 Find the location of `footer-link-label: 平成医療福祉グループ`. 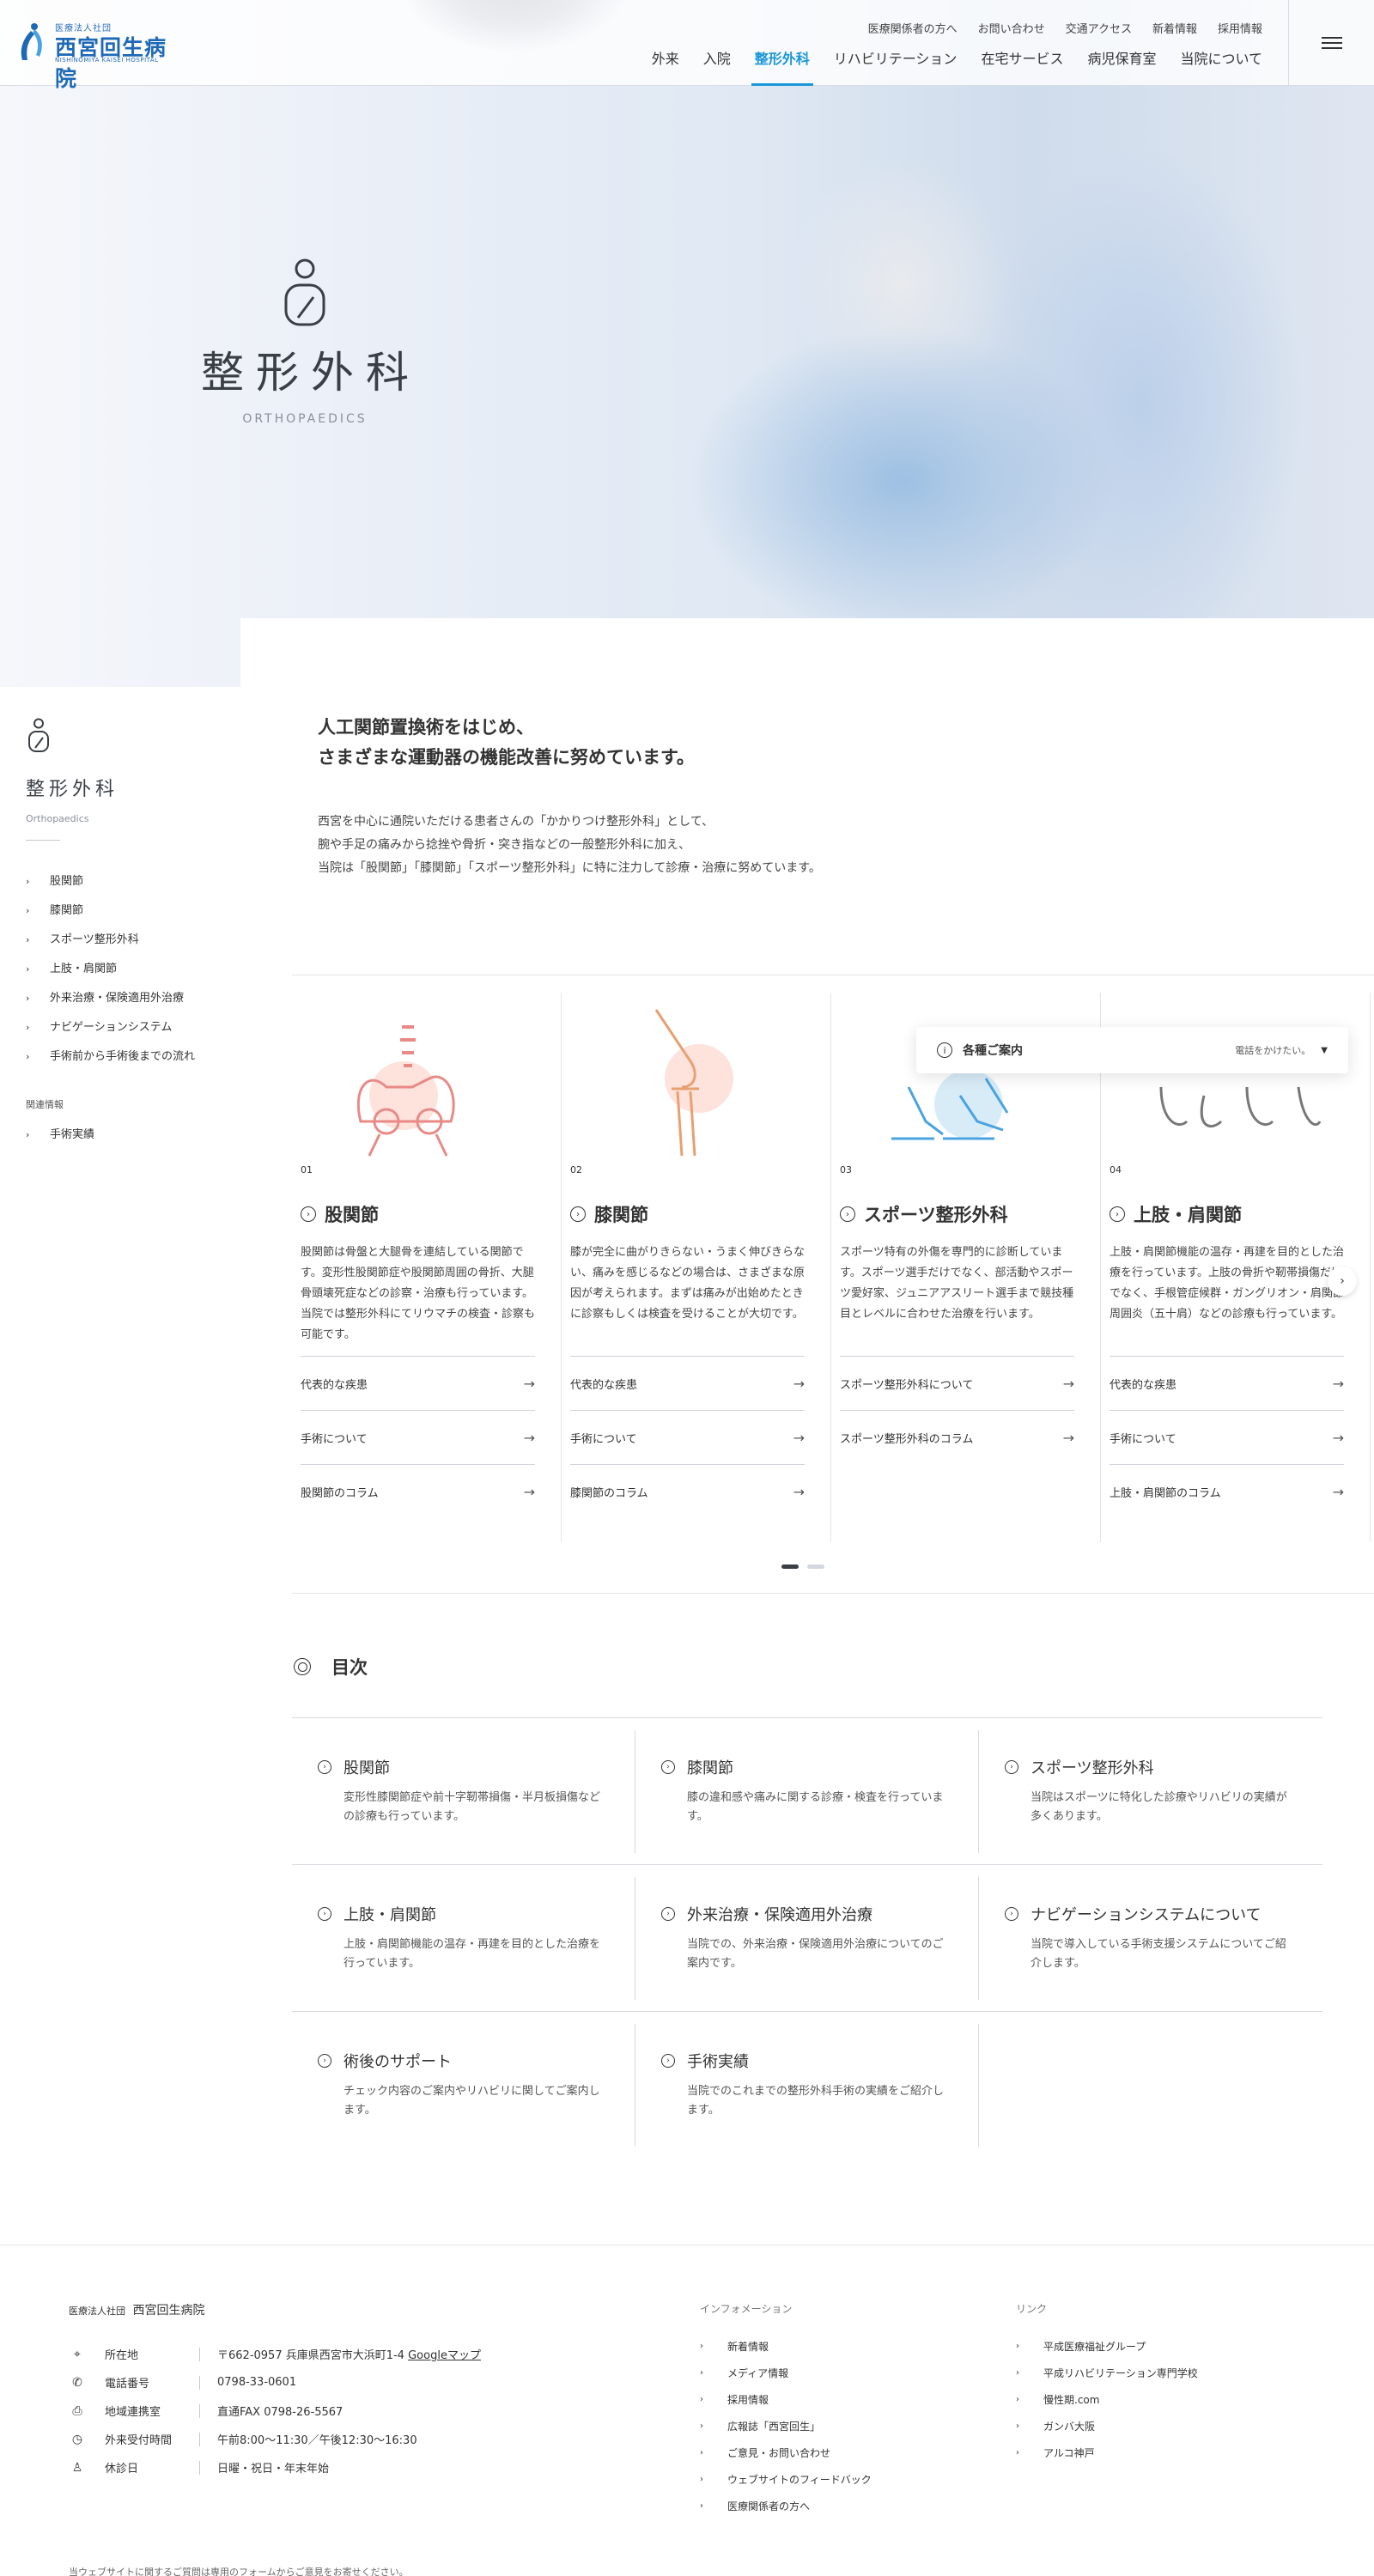

footer-link-label: 平成医療福祉グループ is located at coordinates (1094, 2347).